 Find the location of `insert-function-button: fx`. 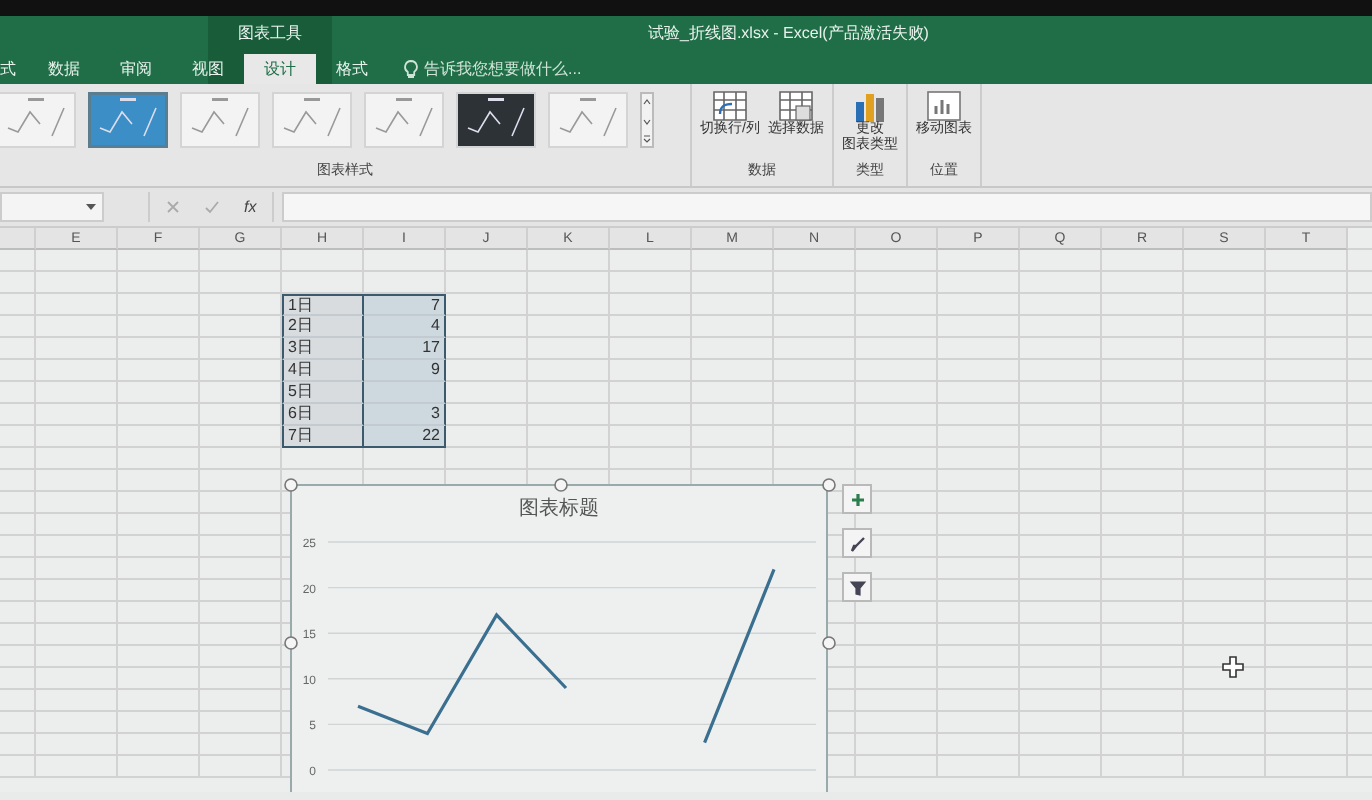

insert-function-button: fx is located at coordinates (250, 207).